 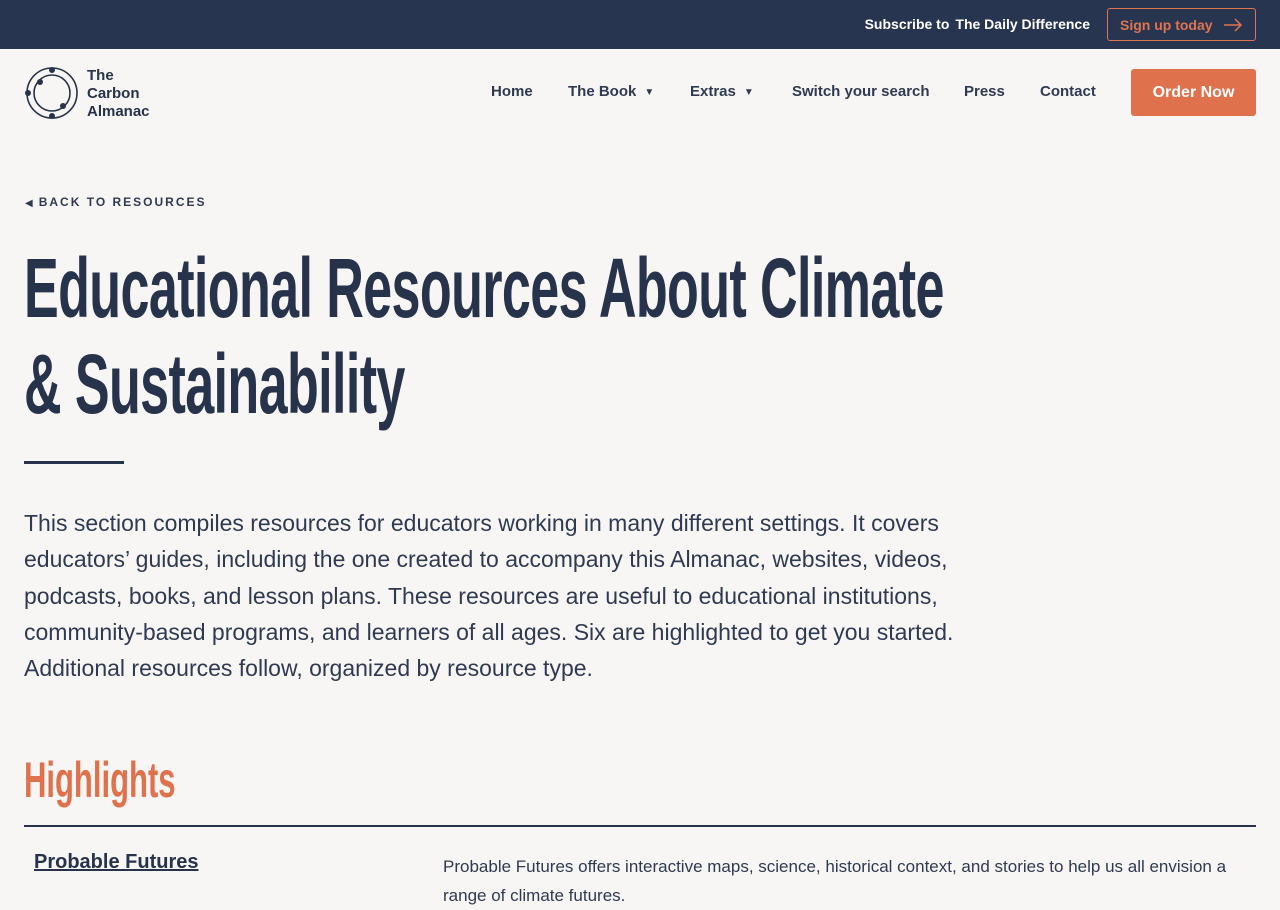 What do you see at coordinates (214, 384) in the screenshot?
I see `page-title-line-2: & Sustainability` at bounding box center [214, 384].